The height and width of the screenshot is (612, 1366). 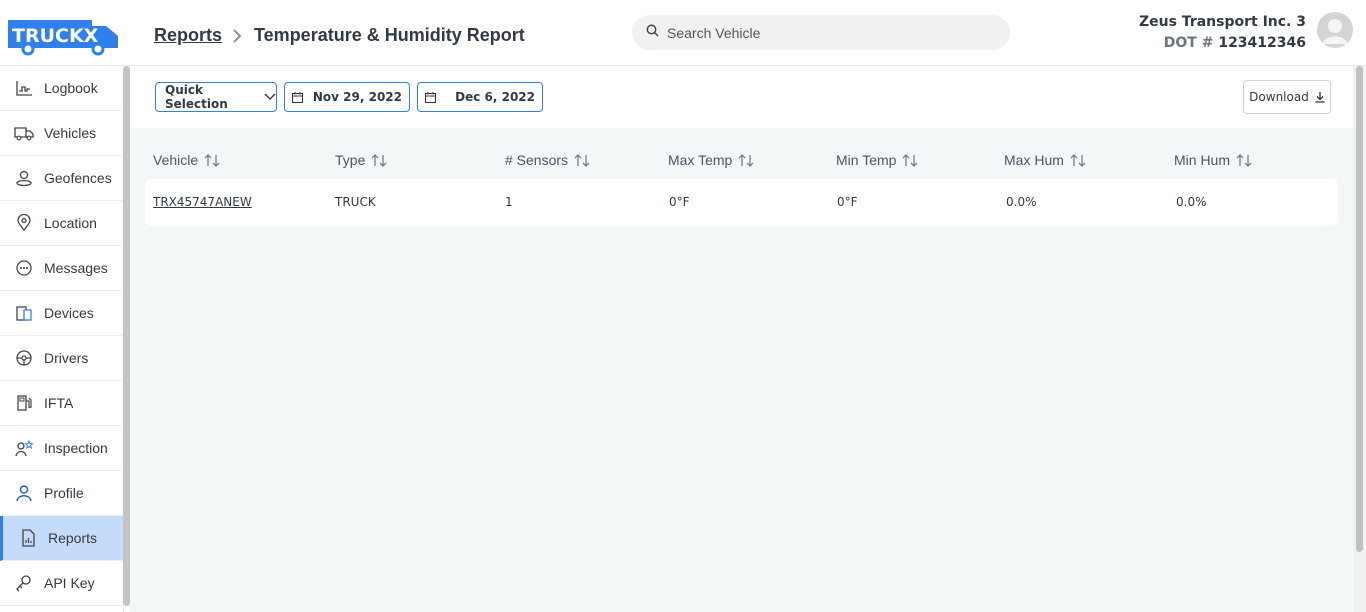 I want to click on vehicle-type: TRUCK, so click(x=355, y=202).